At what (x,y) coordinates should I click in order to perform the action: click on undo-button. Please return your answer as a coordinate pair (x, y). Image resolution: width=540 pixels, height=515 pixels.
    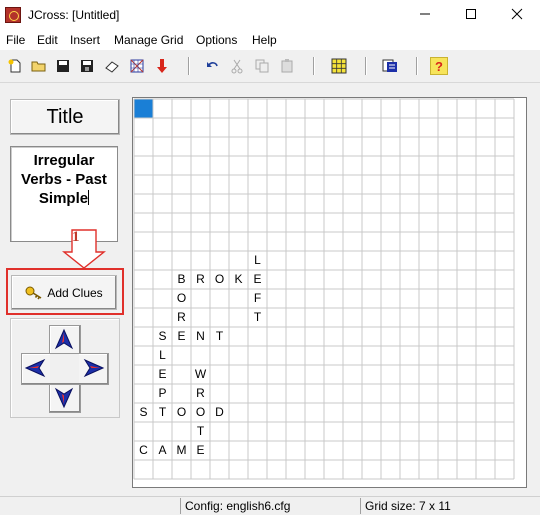
    Looking at the image, I should click on (213, 66).